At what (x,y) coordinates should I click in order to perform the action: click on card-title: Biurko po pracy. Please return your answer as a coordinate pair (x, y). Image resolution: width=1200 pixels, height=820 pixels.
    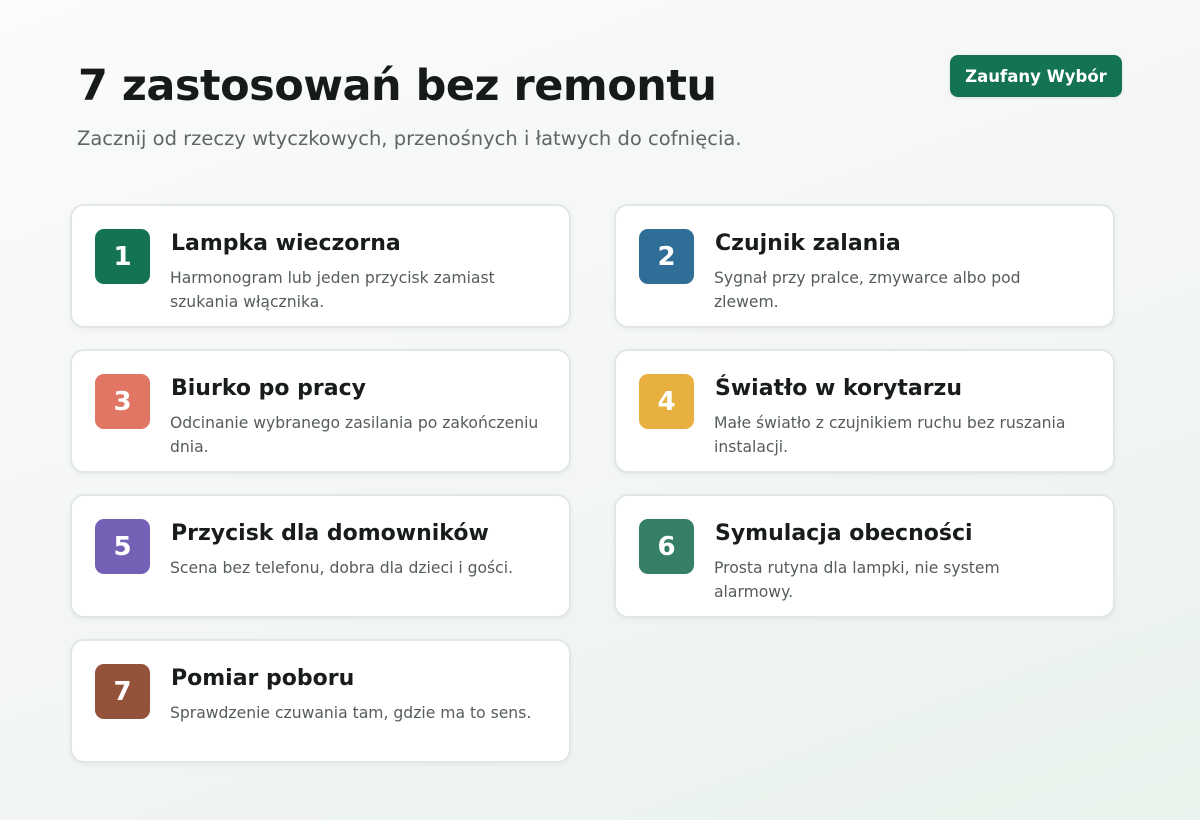
    Looking at the image, I should click on (268, 388).